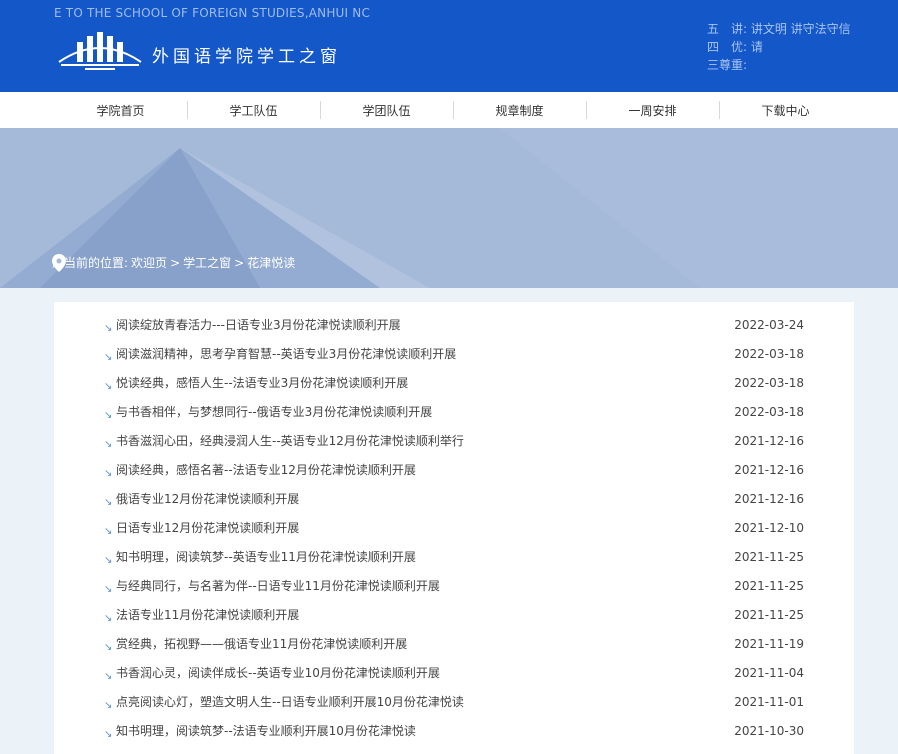 This screenshot has width=898, height=754. I want to click on motto-line: 三尊重:, so click(727, 65).